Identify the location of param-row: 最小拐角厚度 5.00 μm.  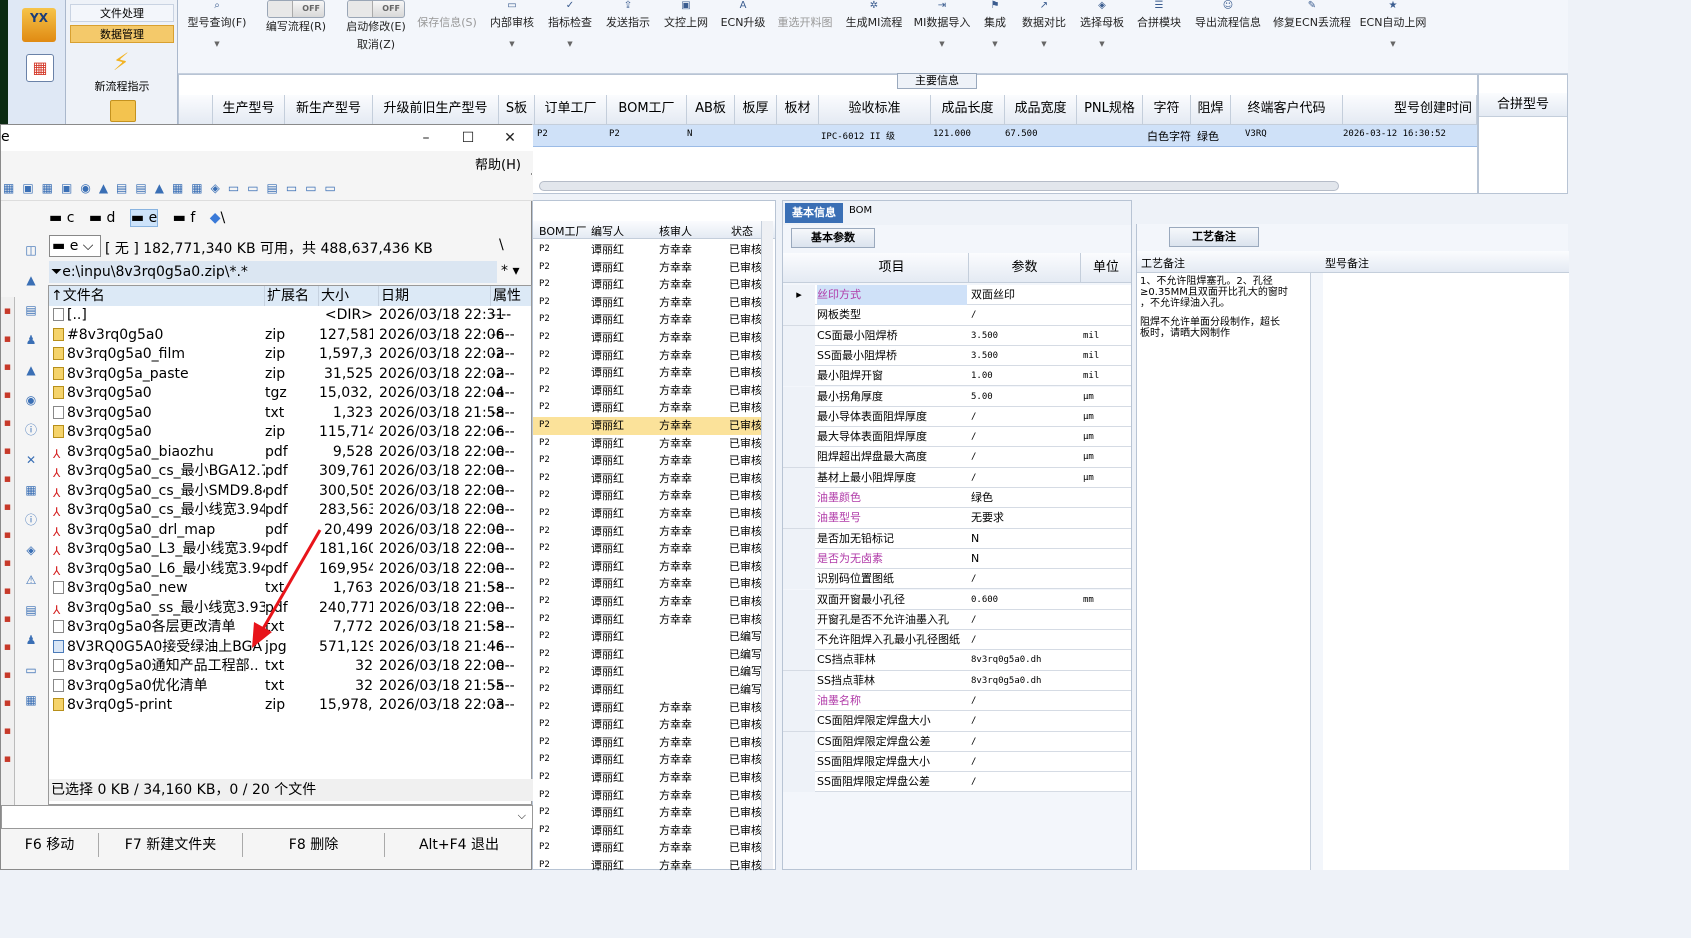
(957, 396).